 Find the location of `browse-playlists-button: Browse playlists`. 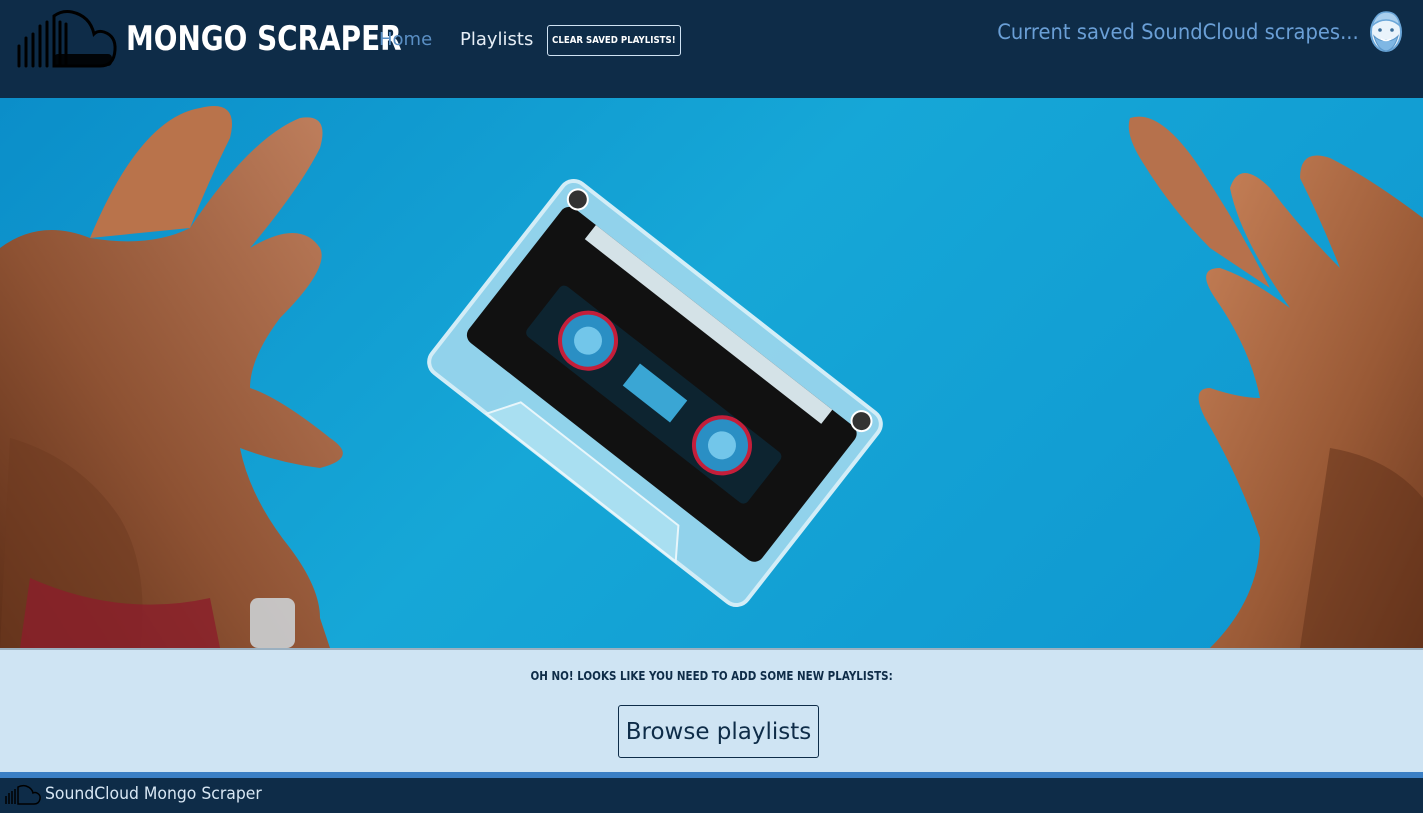

browse-playlists-button: Browse playlists is located at coordinates (718, 731).